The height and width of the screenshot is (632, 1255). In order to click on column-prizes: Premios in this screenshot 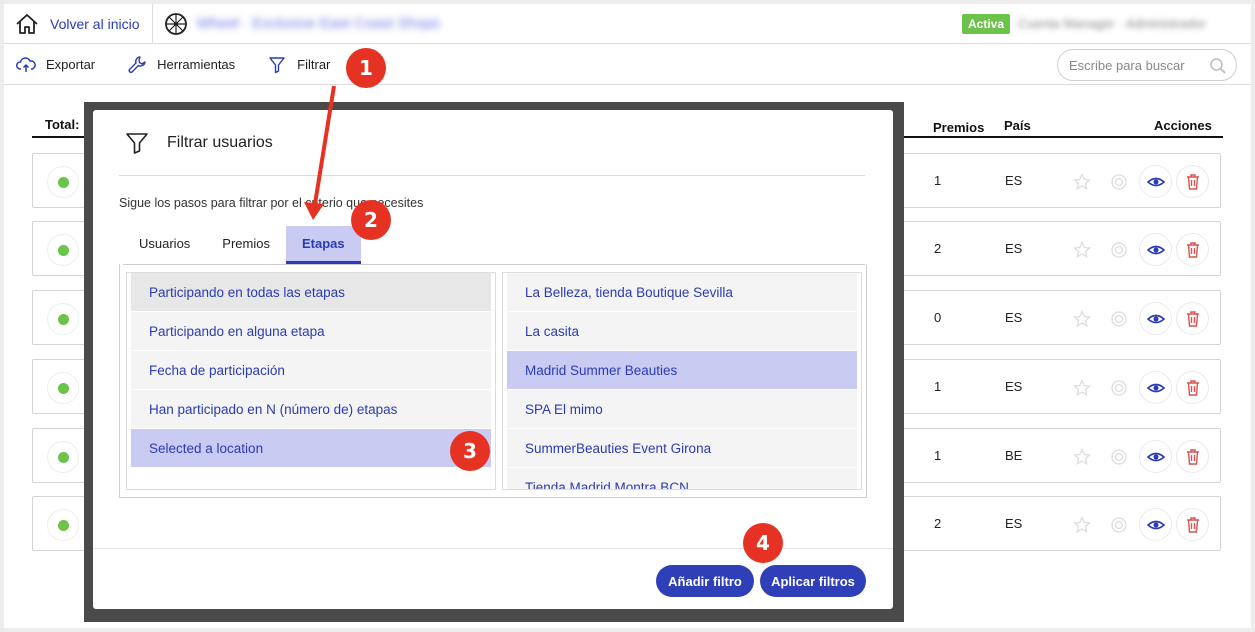, I will do `click(958, 127)`.